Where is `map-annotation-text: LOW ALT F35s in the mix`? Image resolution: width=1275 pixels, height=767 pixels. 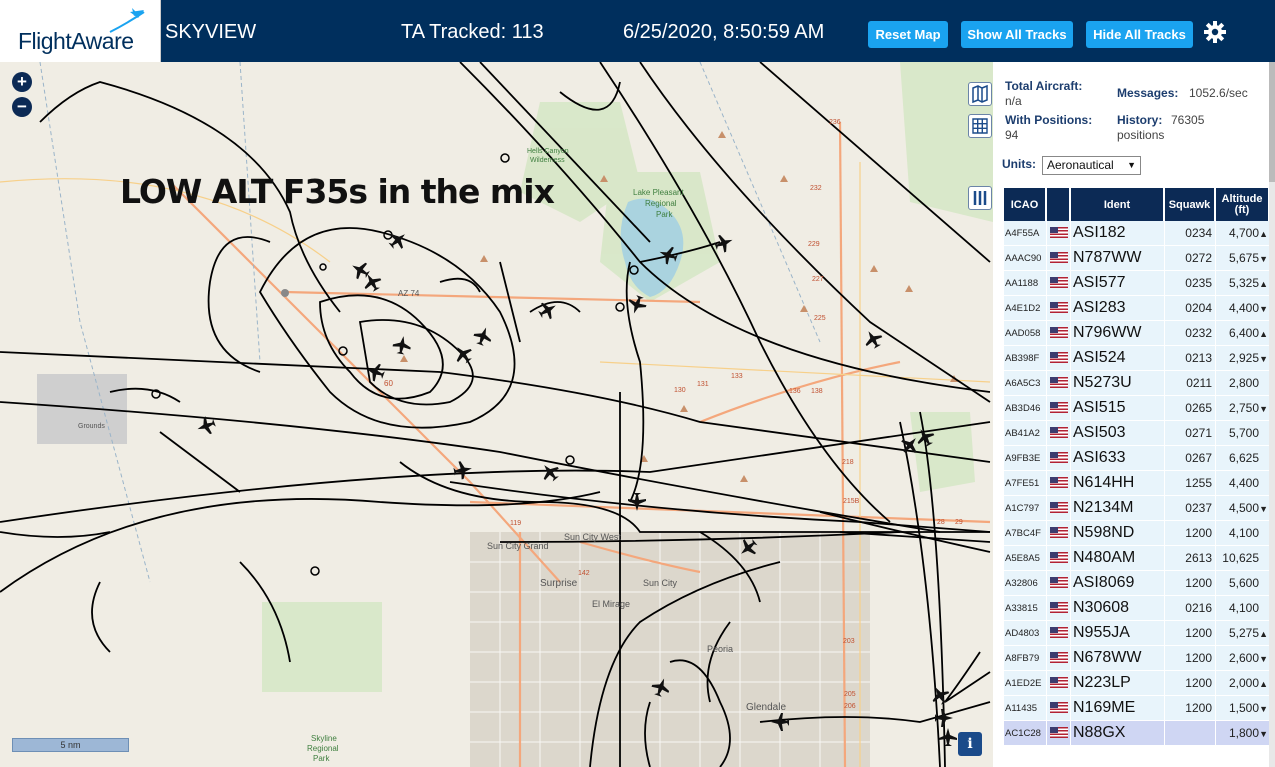
map-annotation-text: LOW ALT F35s in the mix is located at coordinates (337, 191).